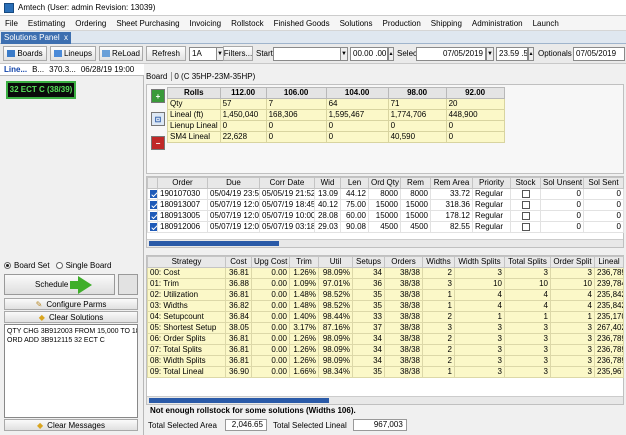  Describe the element at coordinates (562, 183) in the screenshot. I see `sol-unsent-header: Sol Unsent` at that location.